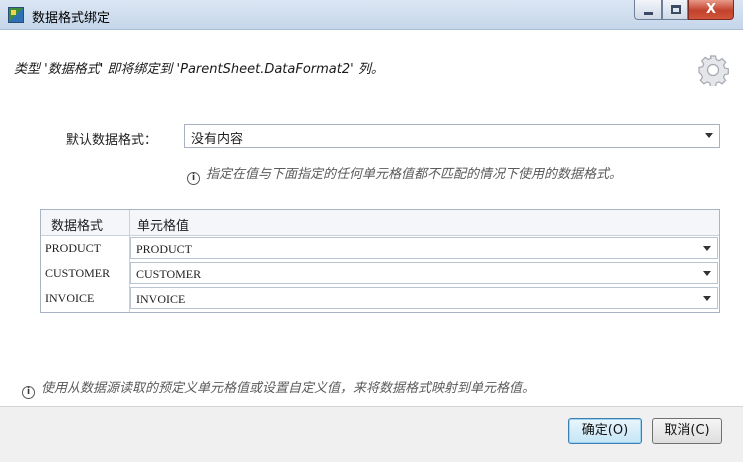  What do you see at coordinates (414, 174) in the screenshot?
I see `default-format-hint-text: 指定在值与下面指定的任何单元格值都不匹配的情况下使用的数据格式。` at bounding box center [414, 174].